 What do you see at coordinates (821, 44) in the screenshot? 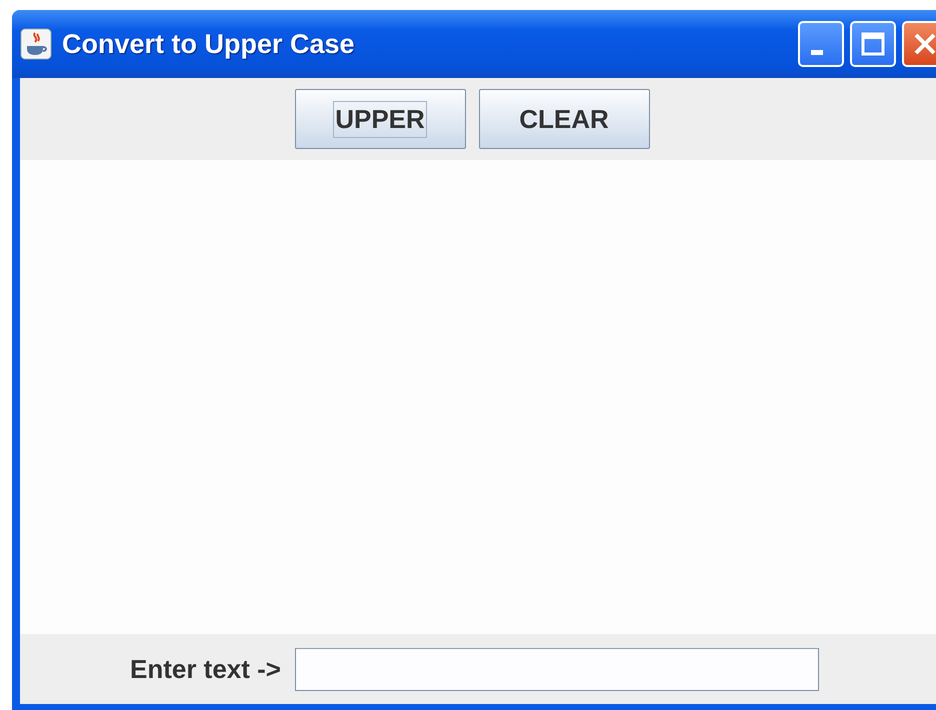
I see `minimize-button` at bounding box center [821, 44].